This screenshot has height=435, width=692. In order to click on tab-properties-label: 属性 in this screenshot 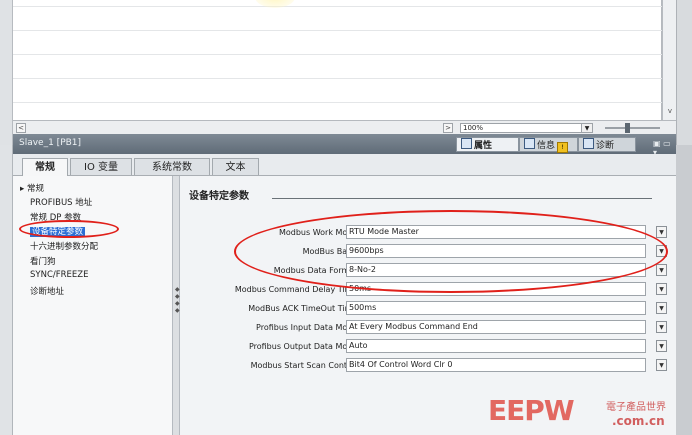, I will do `click(483, 146)`.